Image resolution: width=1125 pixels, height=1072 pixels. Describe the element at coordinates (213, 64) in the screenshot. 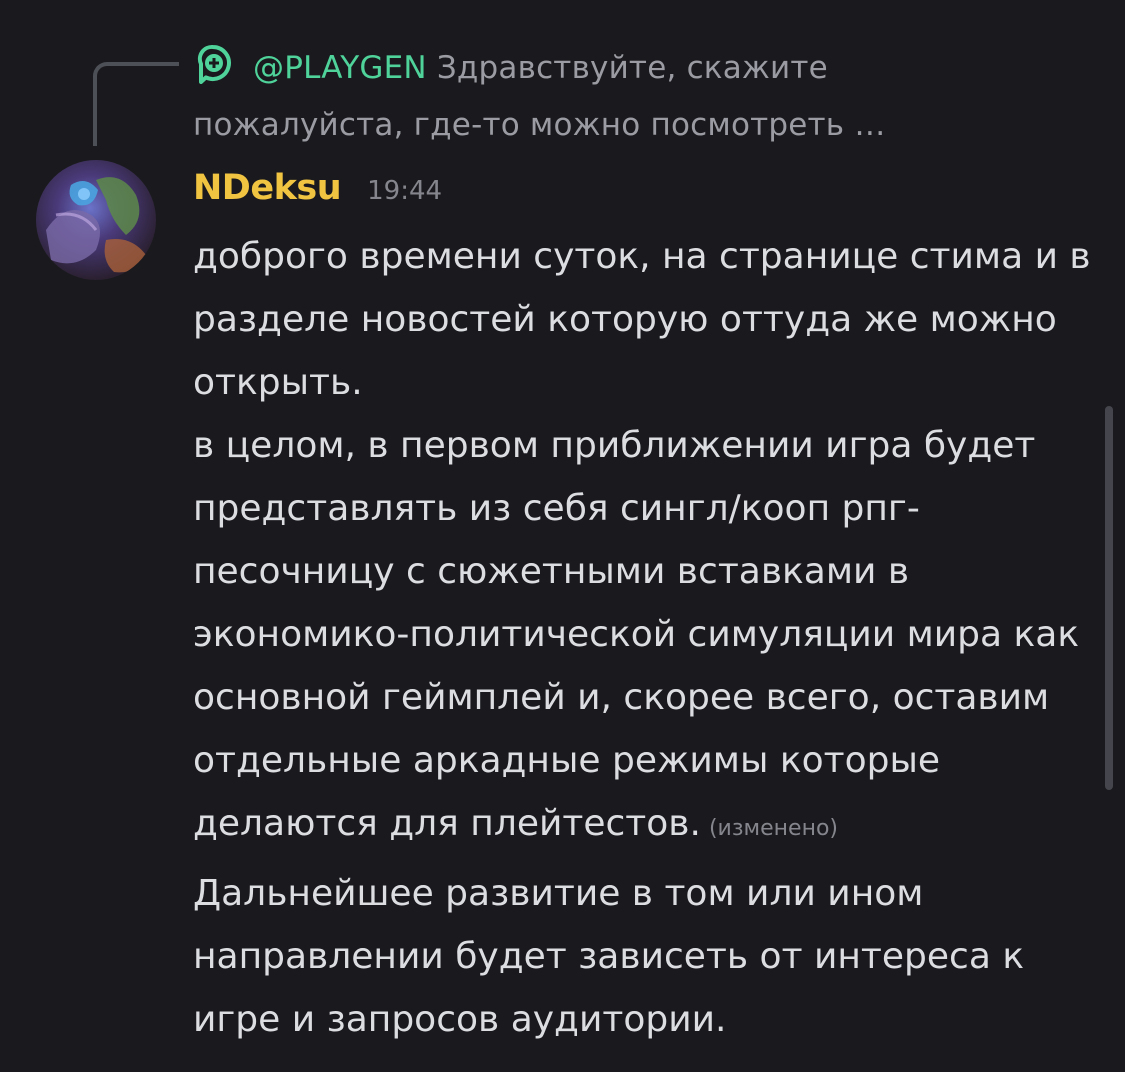

I see `plus-bubble-icon` at that location.